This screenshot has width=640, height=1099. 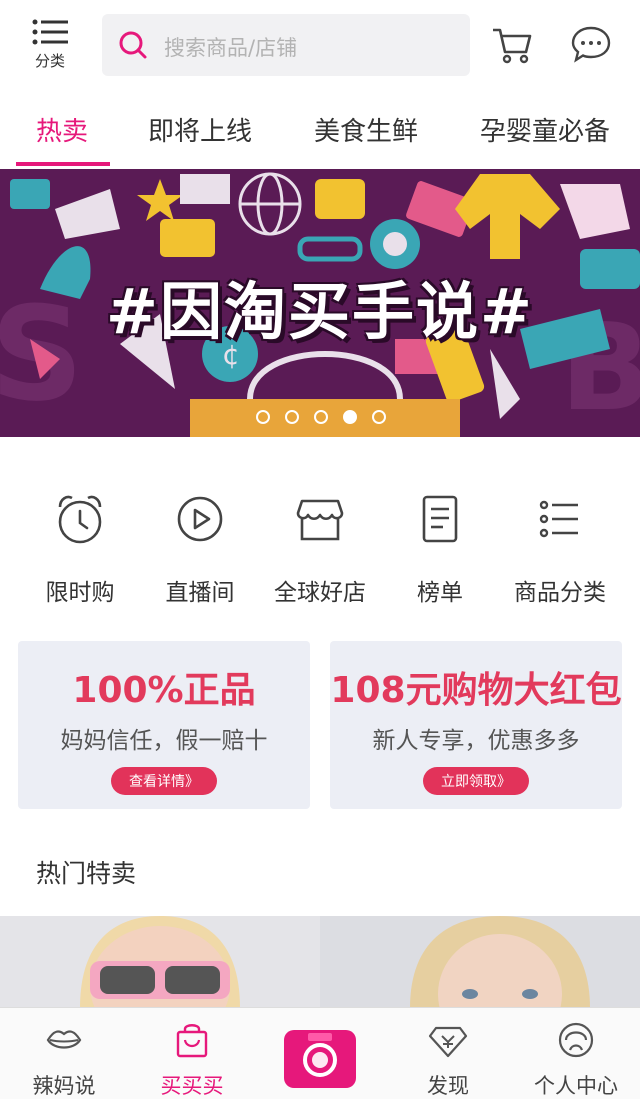 What do you see at coordinates (440, 519) in the screenshot?
I see `list-document-icon` at bounding box center [440, 519].